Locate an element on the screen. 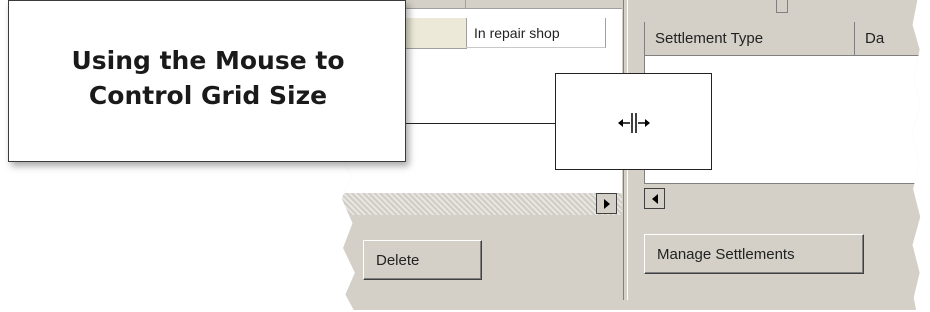 This screenshot has width=930, height=312. left-arrow-icon is located at coordinates (654, 198).